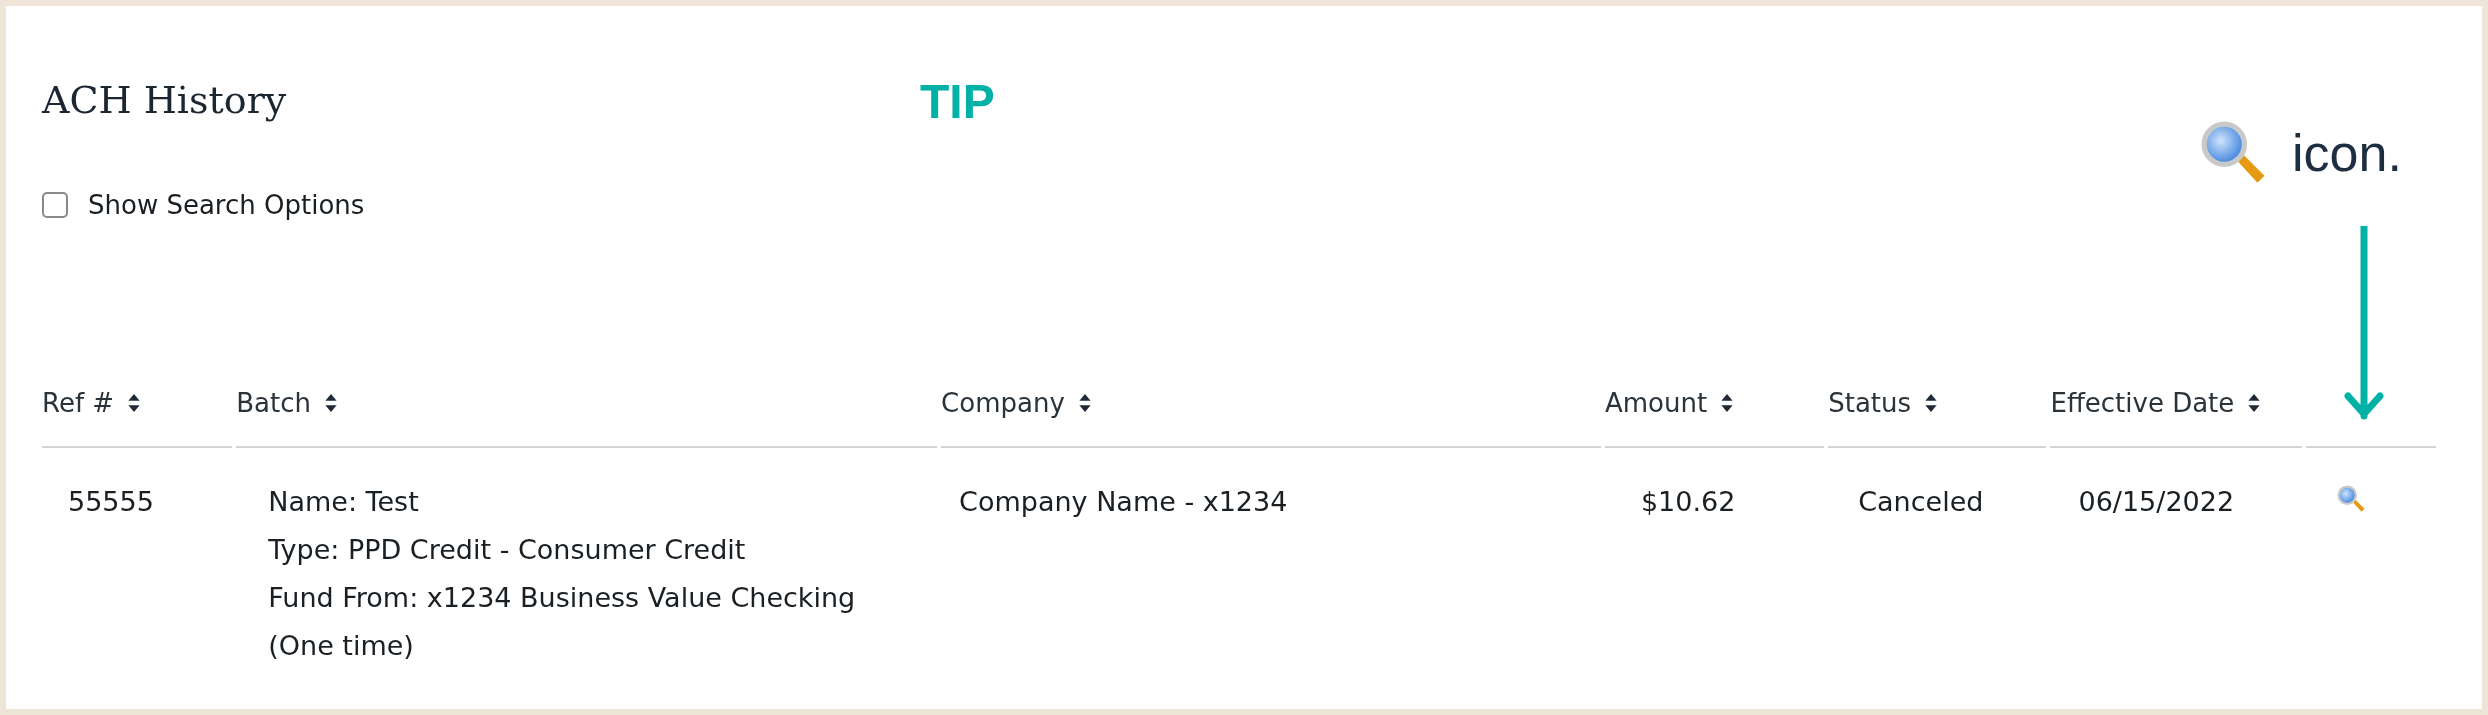 The width and height of the screenshot is (2488, 715). What do you see at coordinates (226, 205) in the screenshot?
I see `checkbox-label: Show Search Options` at bounding box center [226, 205].